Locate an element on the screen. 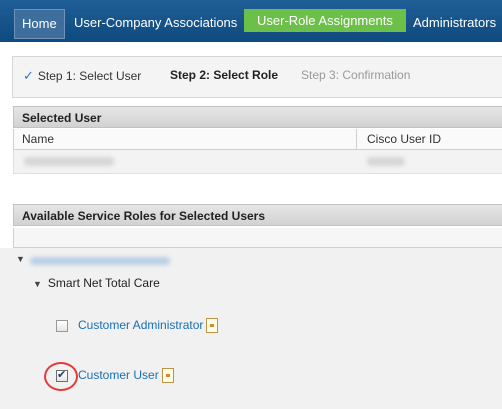 This screenshot has height=409, width=502. selected-user-header: Selected User is located at coordinates (257, 117).